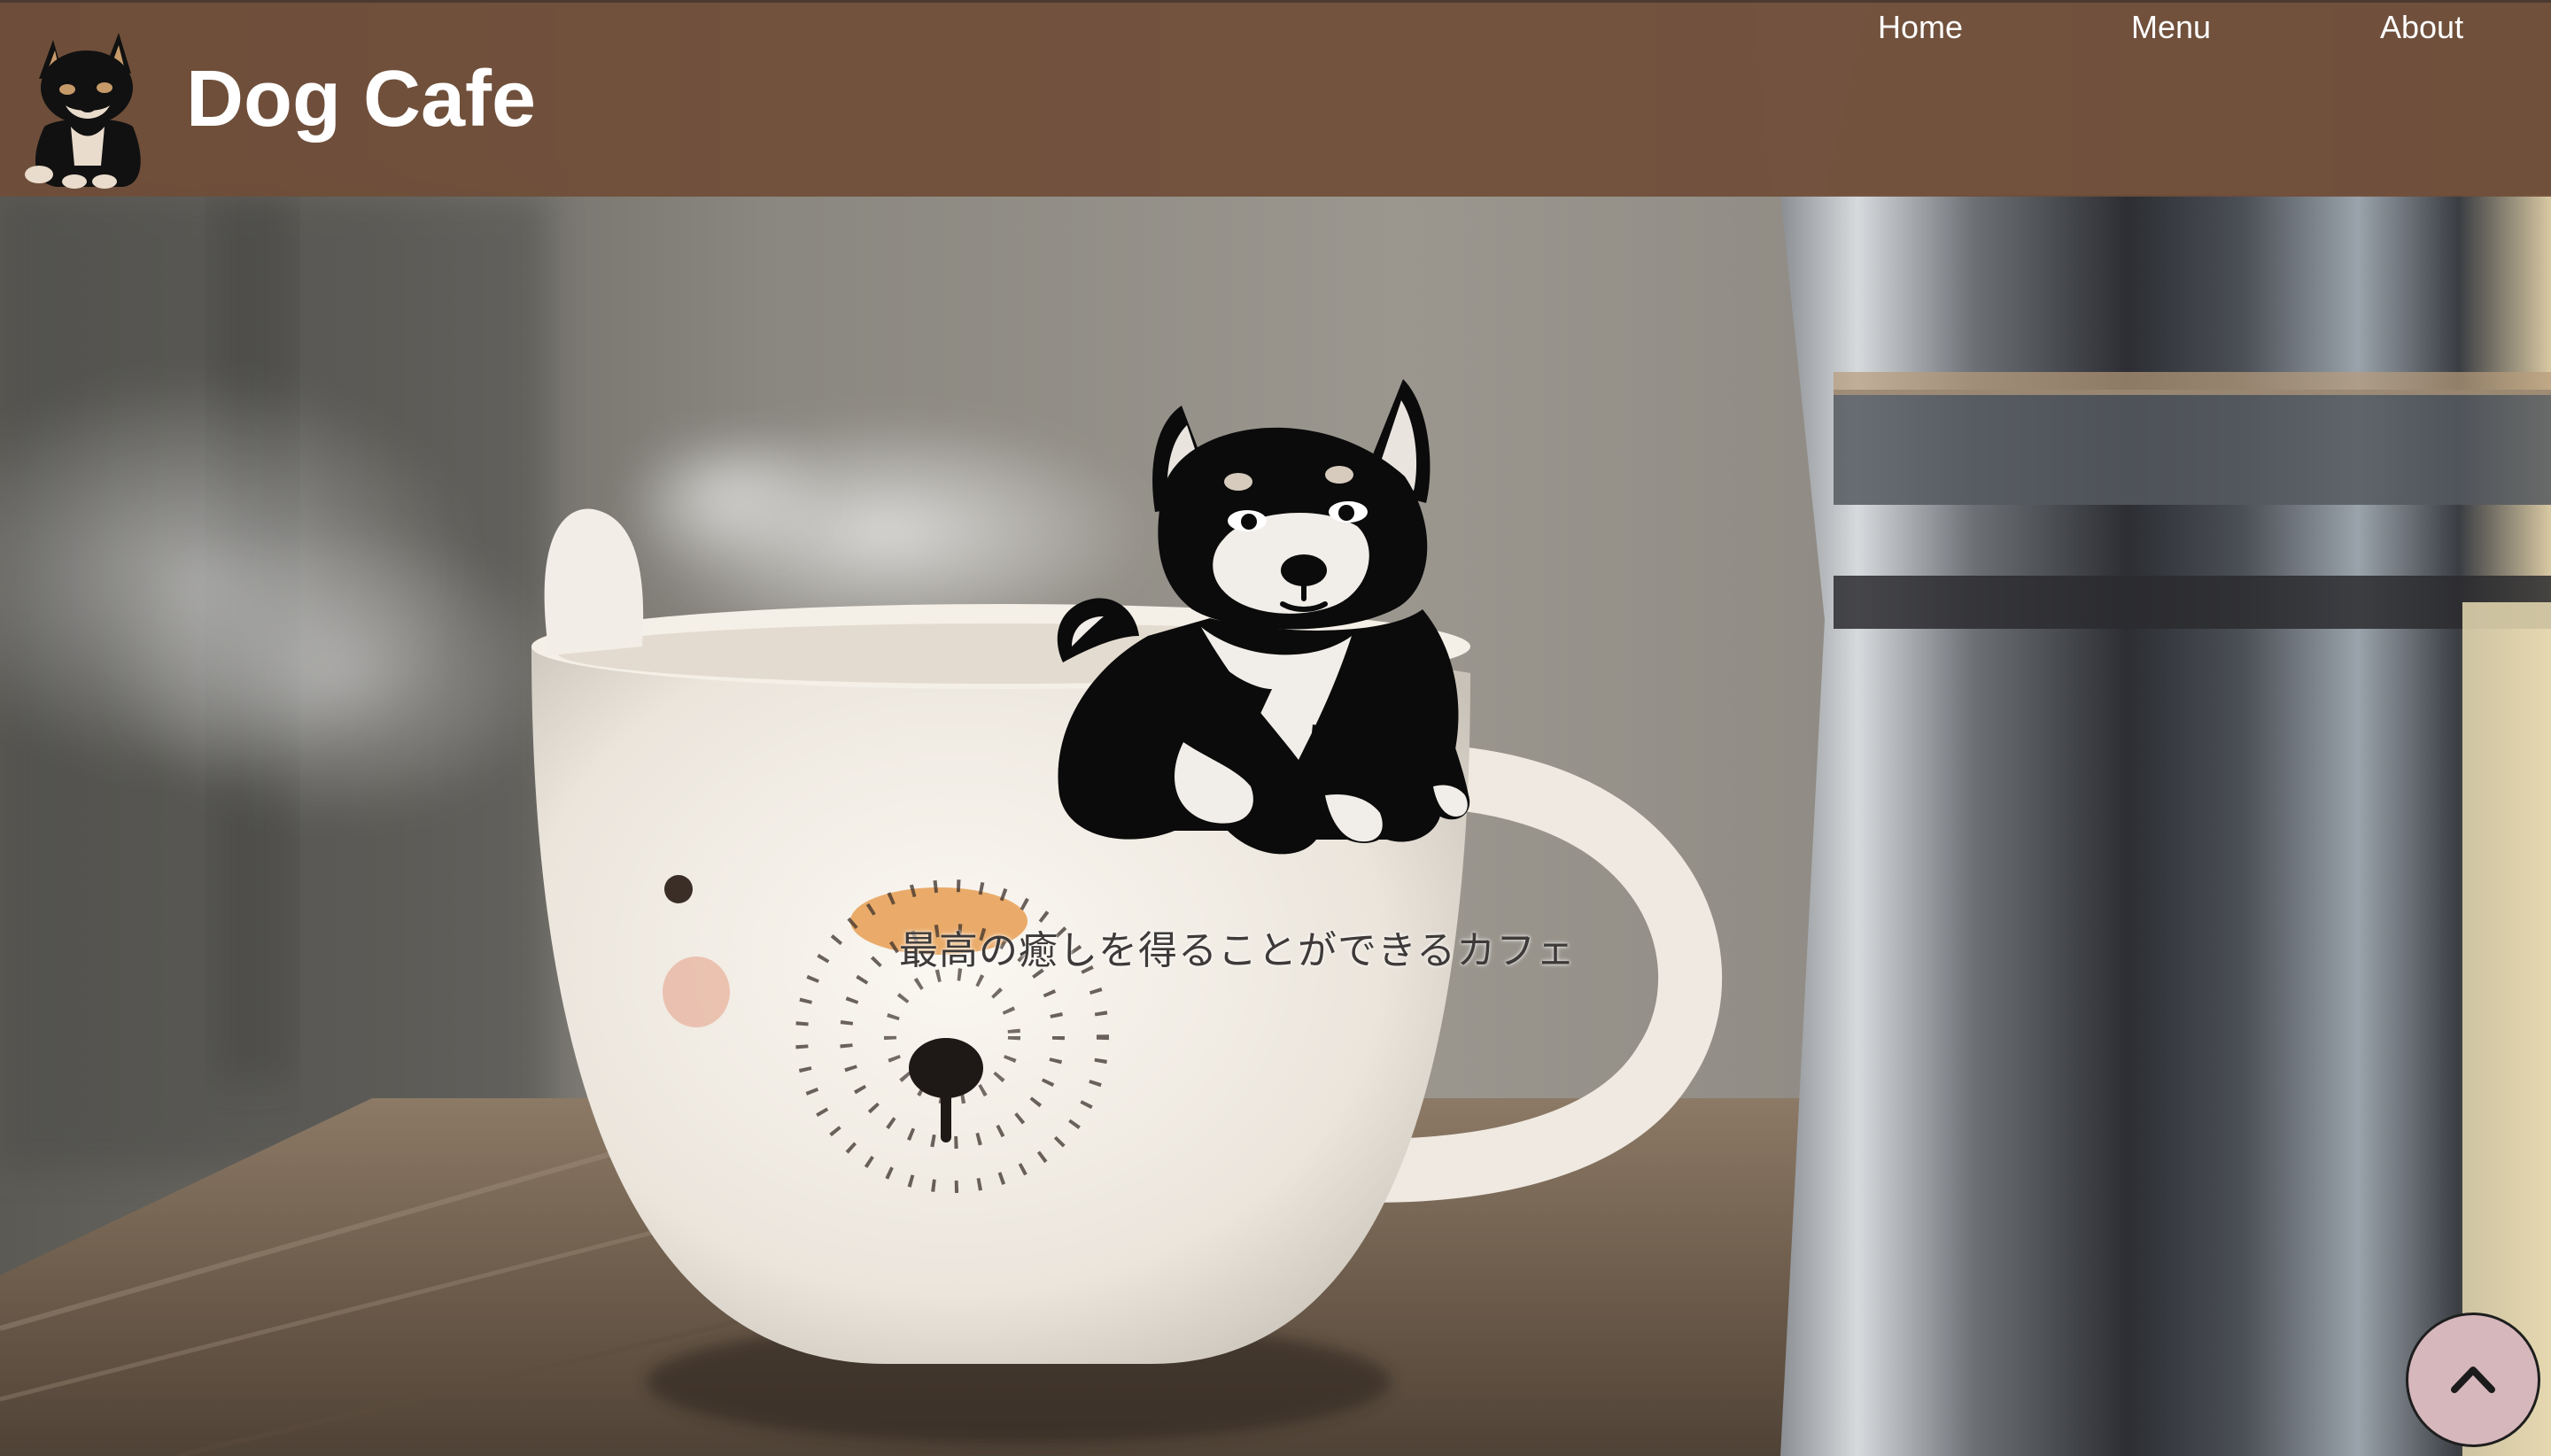  I want to click on nav-menu-link: Menu, so click(2171, 27).